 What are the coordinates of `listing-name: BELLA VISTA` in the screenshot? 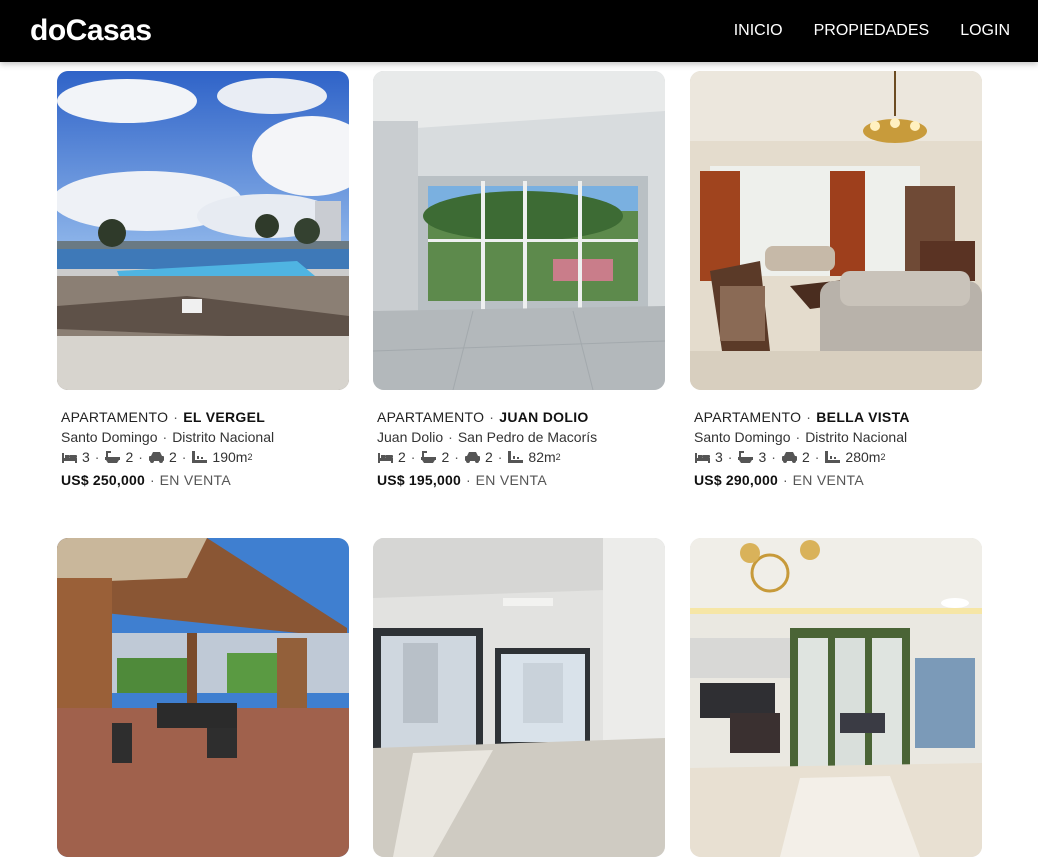 It's located at (863, 417).